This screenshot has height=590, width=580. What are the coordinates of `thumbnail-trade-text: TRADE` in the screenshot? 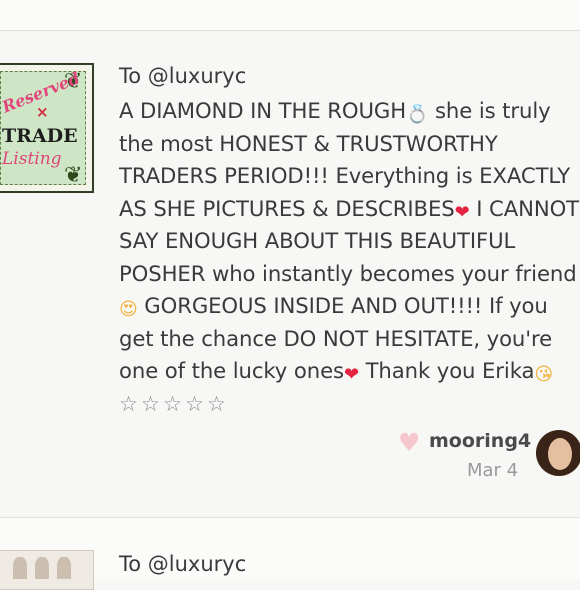 It's located at (40, 136).